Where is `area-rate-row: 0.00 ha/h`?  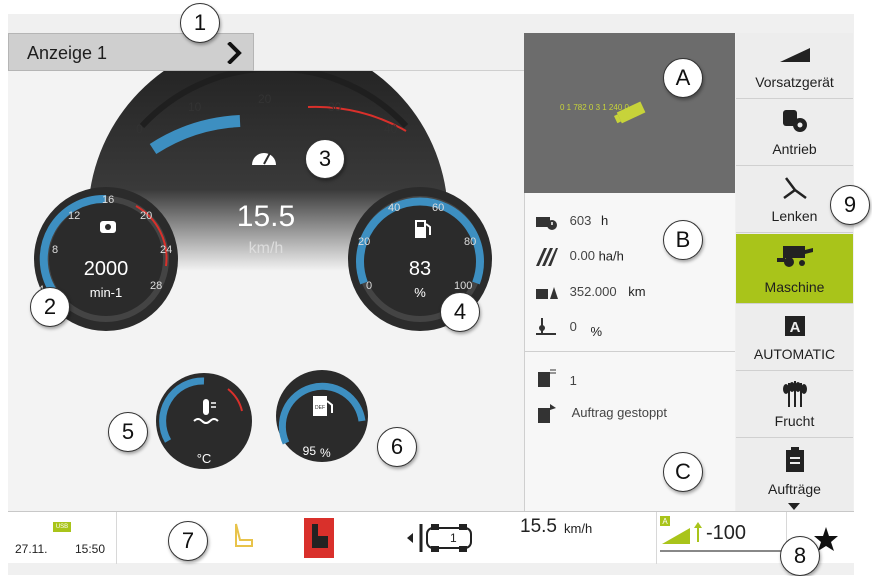 area-rate-row: 0.00 ha/h is located at coordinates (580, 257).